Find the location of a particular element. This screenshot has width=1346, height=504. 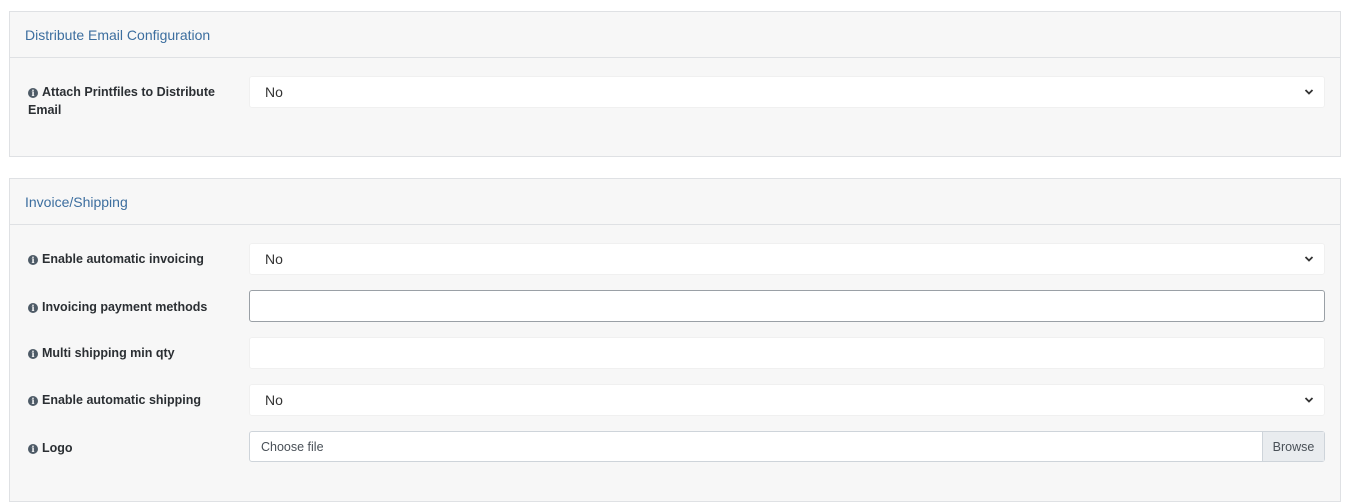

field-label: i Enable automatic invoicing is located at coordinates (128, 259).